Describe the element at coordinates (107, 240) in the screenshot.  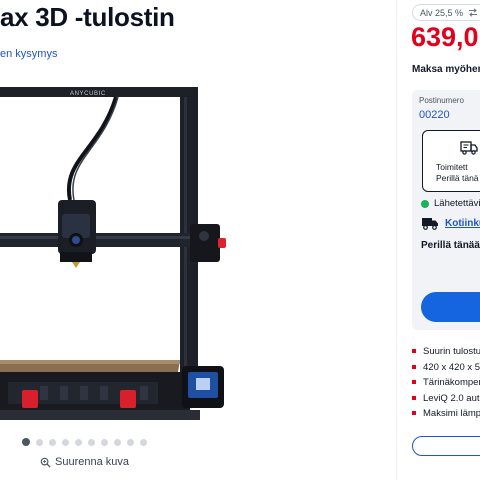
I see `x-gantry` at that location.